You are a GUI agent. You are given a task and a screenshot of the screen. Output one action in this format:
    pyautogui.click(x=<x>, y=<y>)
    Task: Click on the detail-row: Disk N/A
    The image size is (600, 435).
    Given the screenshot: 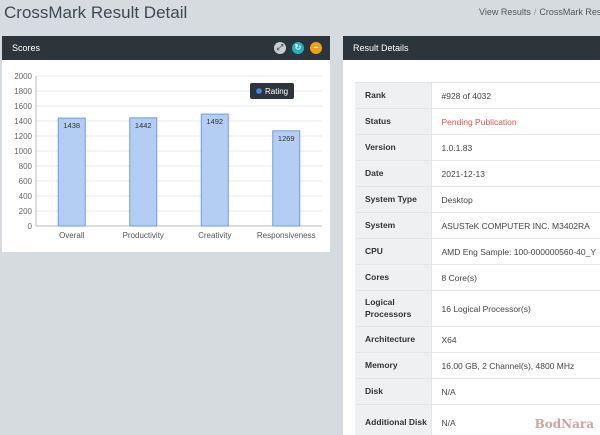 What is the action you would take?
    pyautogui.click(x=477, y=391)
    